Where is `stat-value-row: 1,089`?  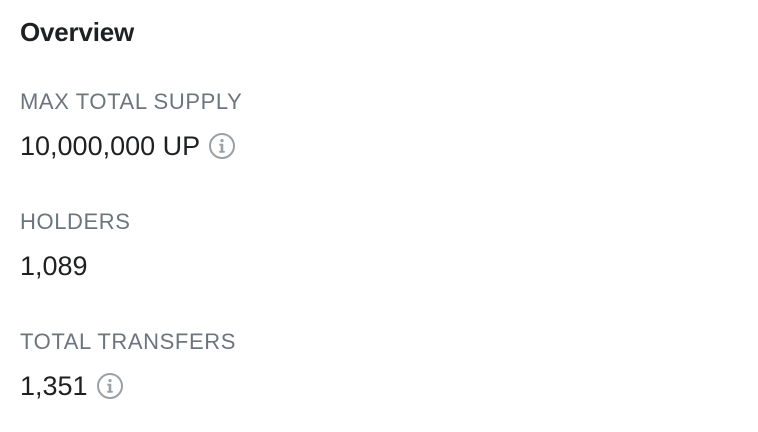 stat-value-row: 1,089 is located at coordinates (75, 266).